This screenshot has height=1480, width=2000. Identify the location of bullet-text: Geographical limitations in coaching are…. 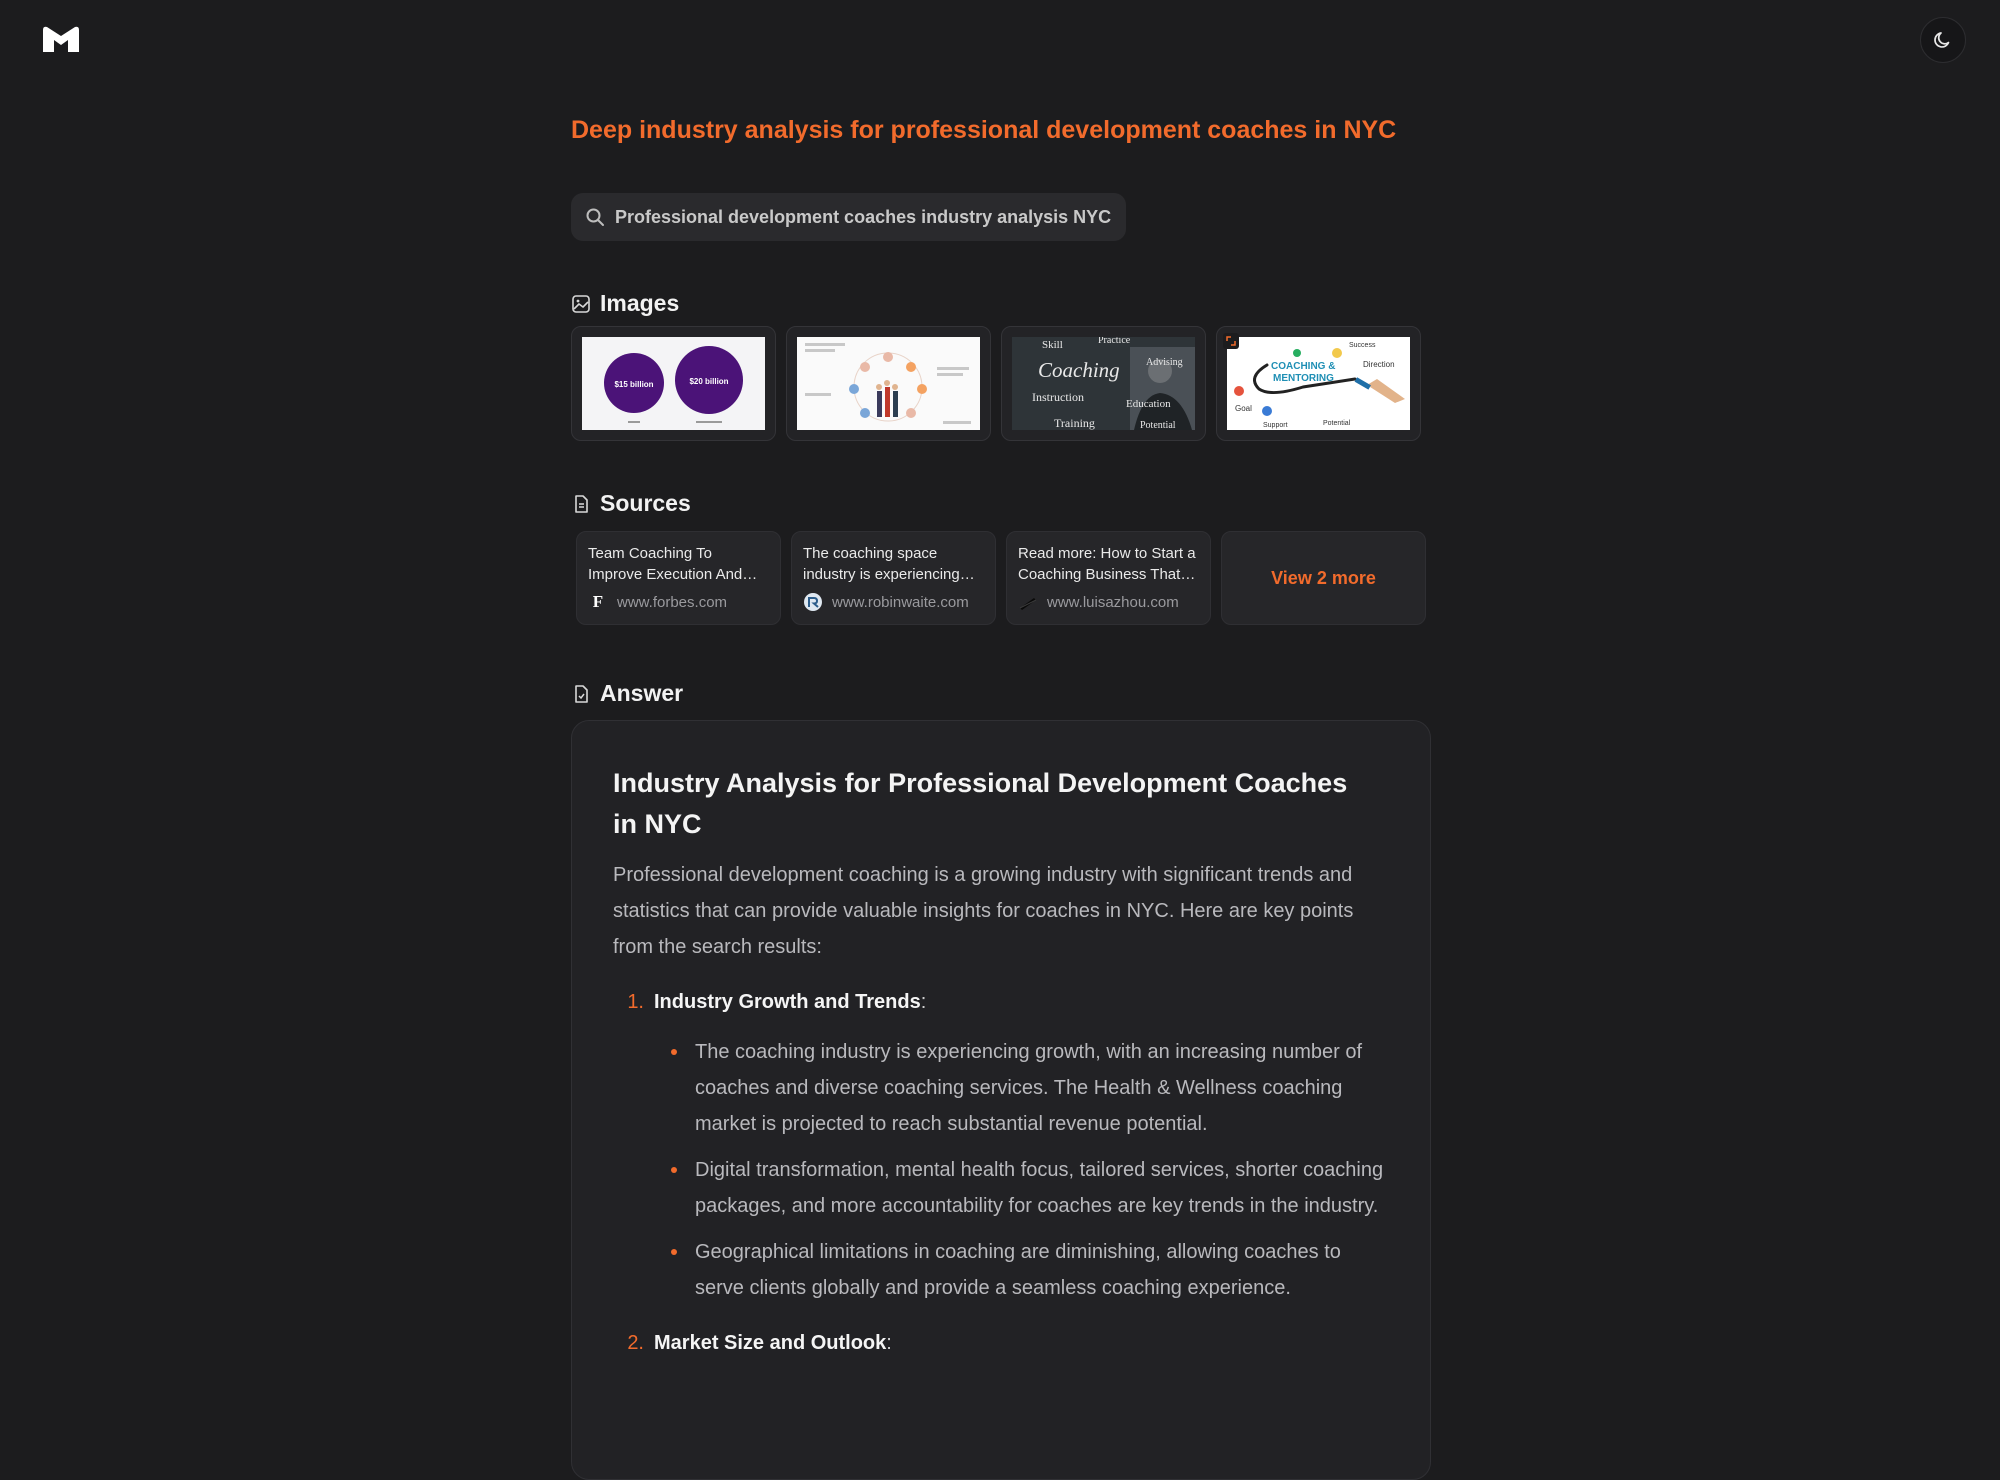
(1018, 1270).